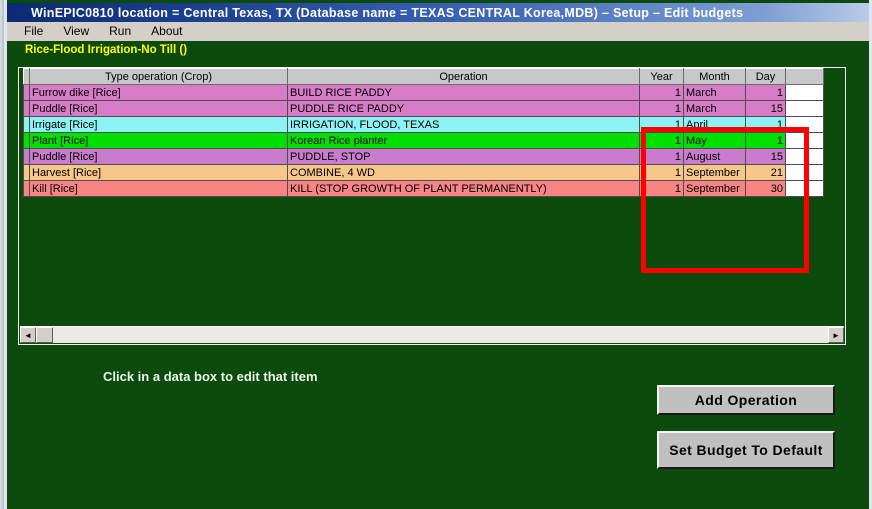 This screenshot has height=509, width=872. Describe the element at coordinates (463, 140) in the screenshot. I see `cell-operation: Korean Rice planter` at that location.